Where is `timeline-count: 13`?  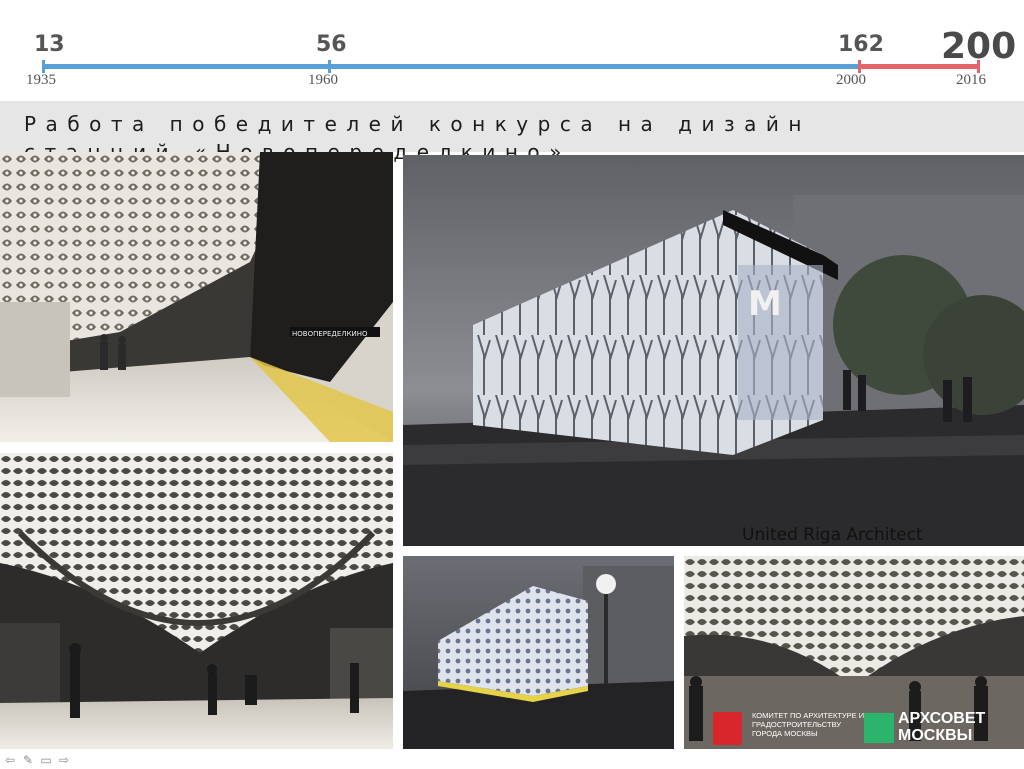 timeline-count: 13 is located at coordinates (49, 44).